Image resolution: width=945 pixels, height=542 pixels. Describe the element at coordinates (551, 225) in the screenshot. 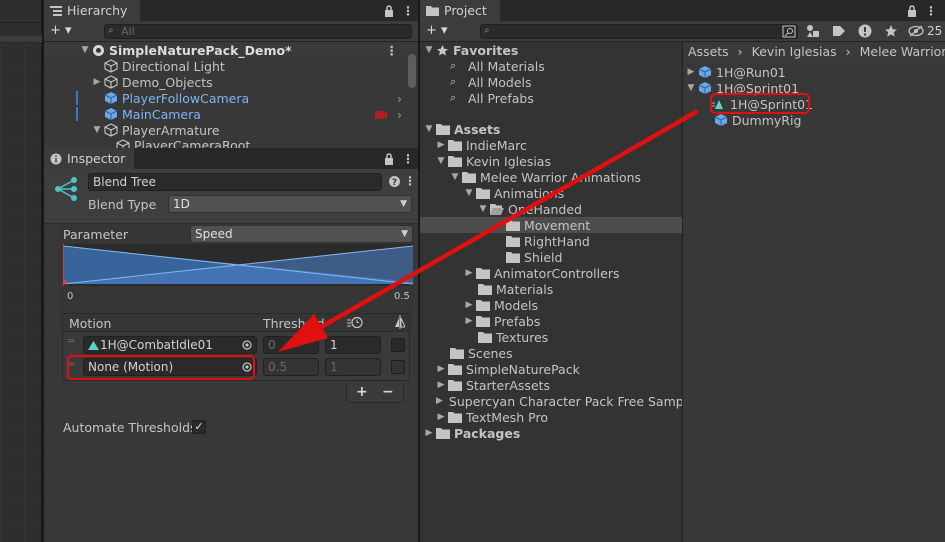

I see `folder-item: Movement` at that location.